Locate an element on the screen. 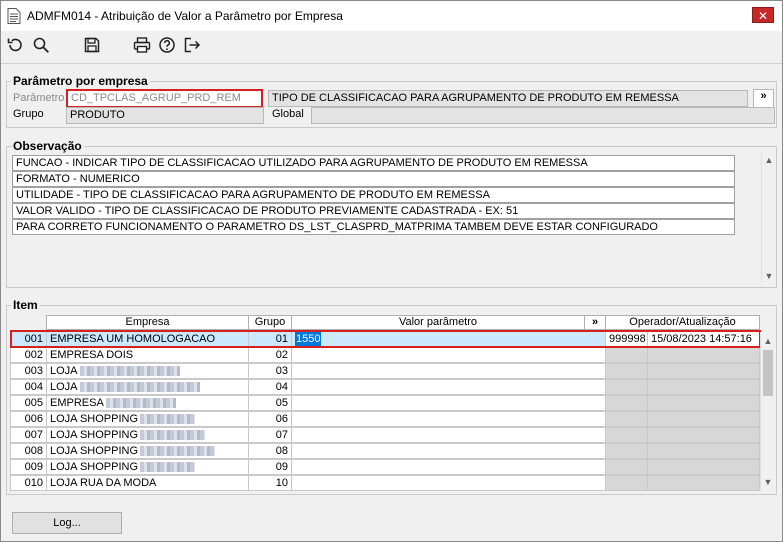 This screenshot has height=542, width=783. cell-empresa-text: LOJA is located at coordinates (64, 371).